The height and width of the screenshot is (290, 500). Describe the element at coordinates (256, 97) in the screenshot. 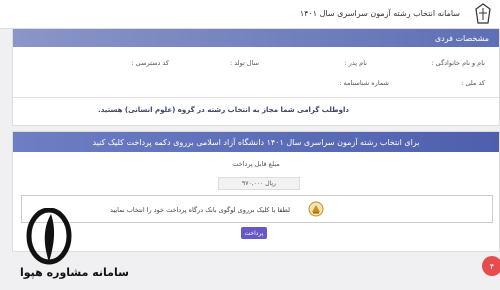

I see `divider` at that location.